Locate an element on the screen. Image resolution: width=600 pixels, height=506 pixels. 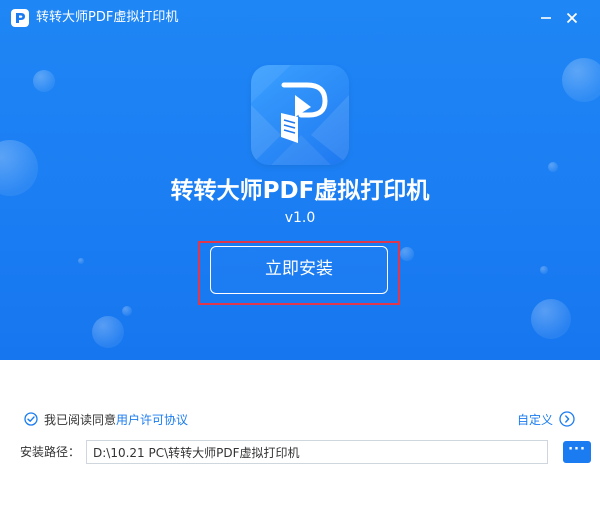
minimize-button is located at coordinates (546, 18).